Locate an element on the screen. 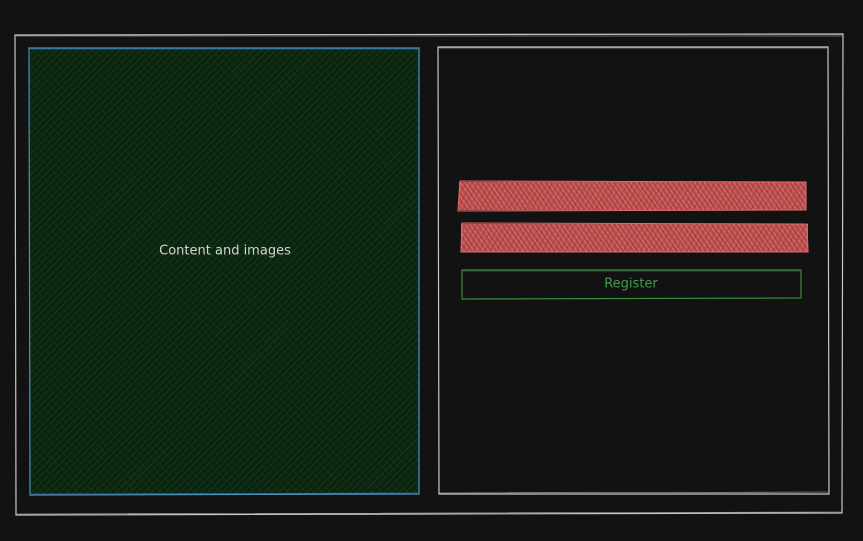  register-button: Register is located at coordinates (631, 284).